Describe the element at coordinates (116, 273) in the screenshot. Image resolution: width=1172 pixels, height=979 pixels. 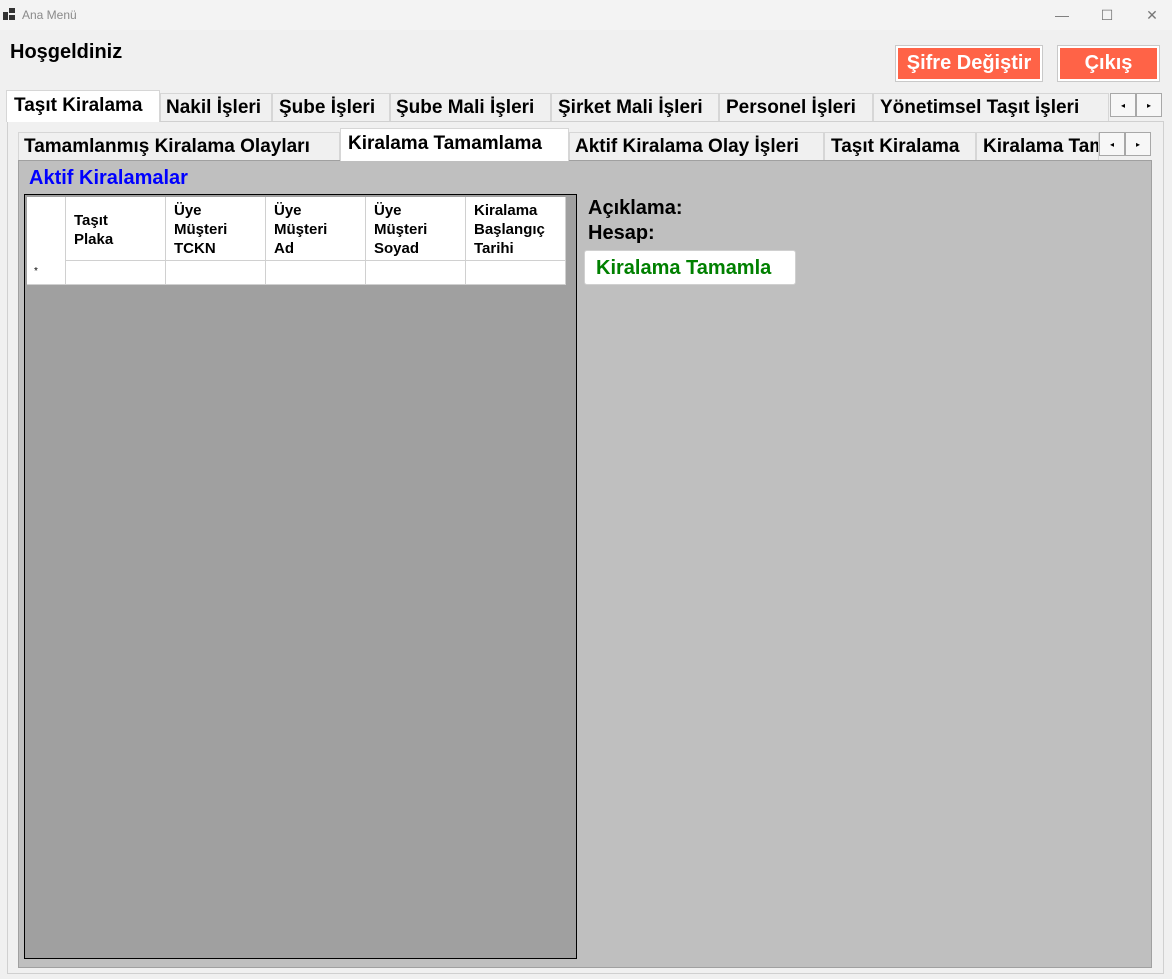
I see `new-row-cell-tasit-plaka` at that location.